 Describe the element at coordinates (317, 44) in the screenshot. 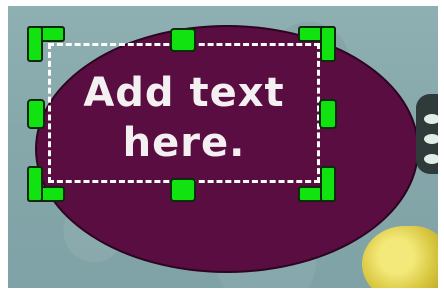

I see `resize-corner-top-right-icon` at that location.